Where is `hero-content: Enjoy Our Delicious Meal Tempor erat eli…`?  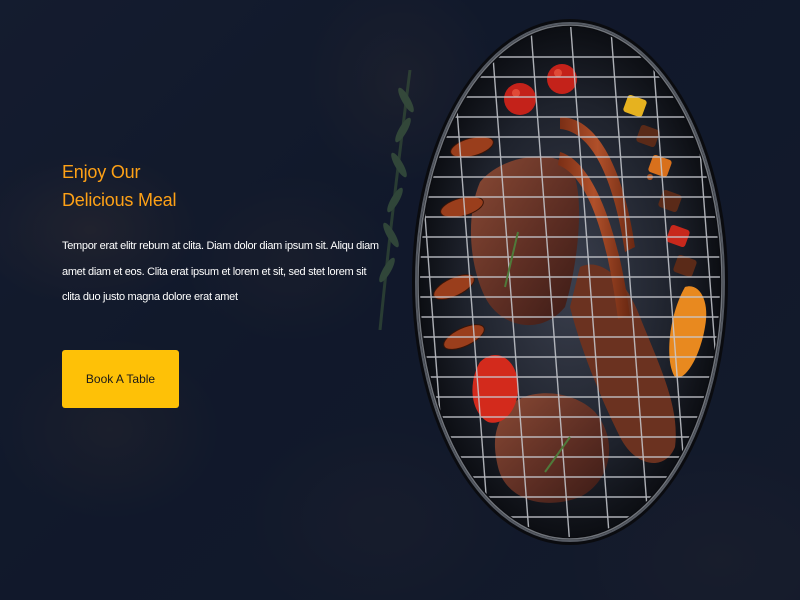 hero-content: Enjoy Our Delicious Meal Tempor erat eli… is located at coordinates (222, 234).